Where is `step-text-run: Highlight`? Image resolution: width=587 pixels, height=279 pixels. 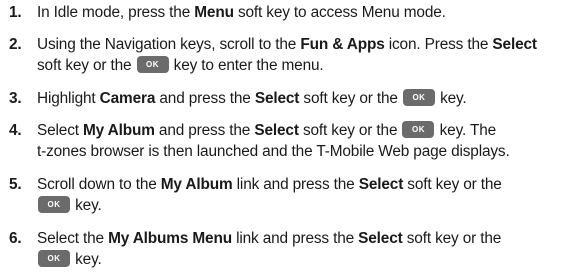 step-text-run: Highlight is located at coordinates (68, 98).